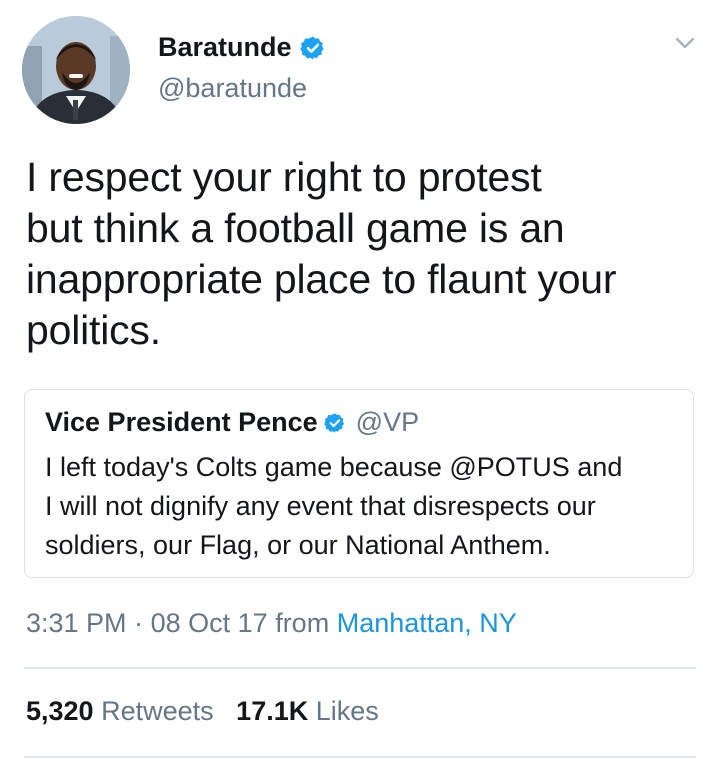  Describe the element at coordinates (271, 623) in the screenshot. I see `tweet-meta: 3:31 PM · 08 Oct 17 from Manhattan, NY` at that location.